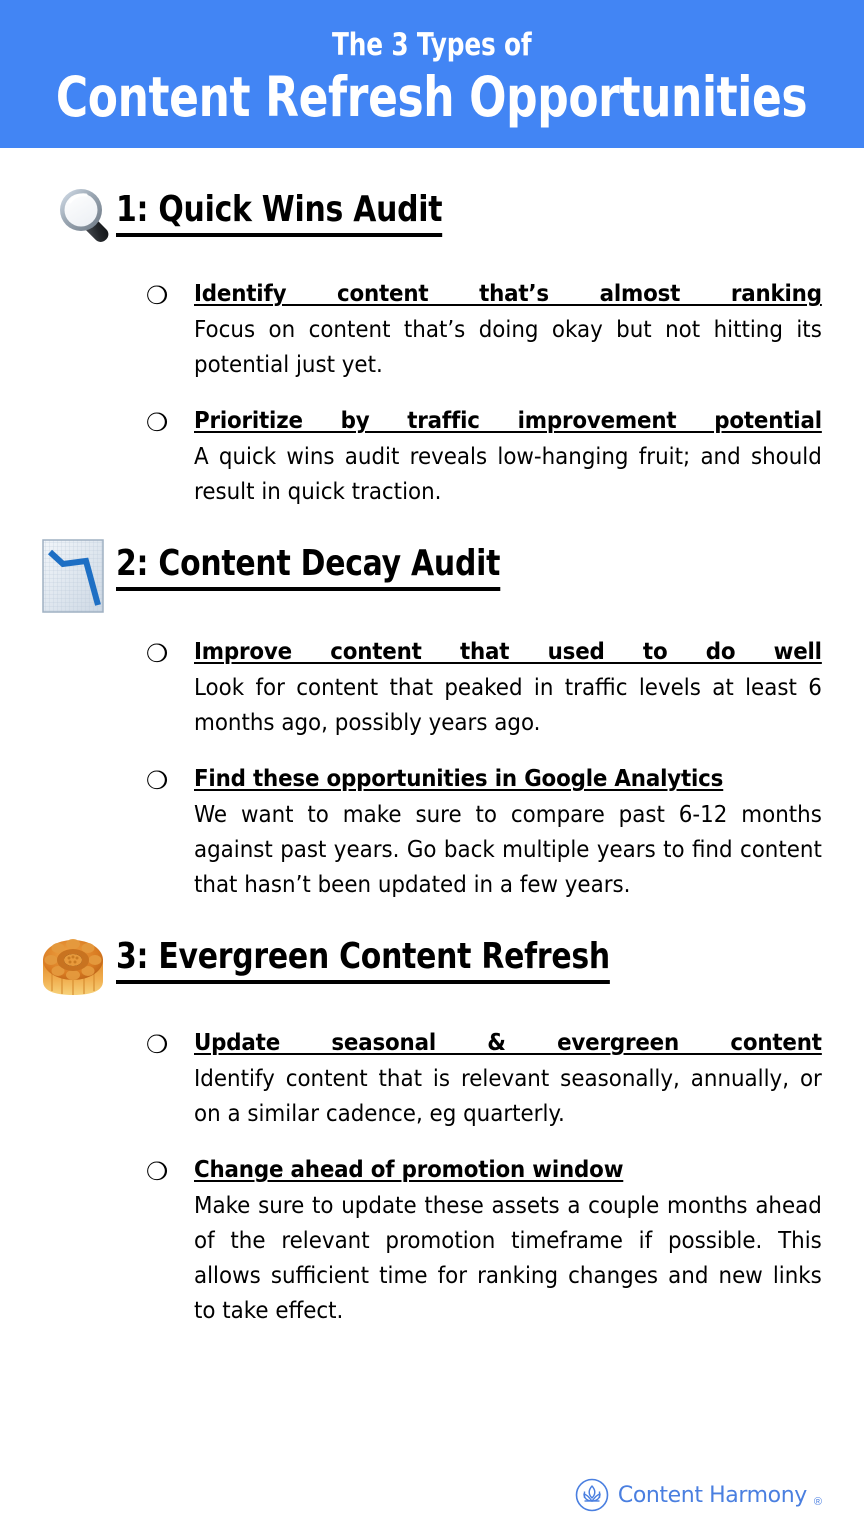 The width and height of the screenshot is (864, 1536). What do you see at coordinates (712, 1495) in the screenshot?
I see `brand-name: Content Harmony` at bounding box center [712, 1495].